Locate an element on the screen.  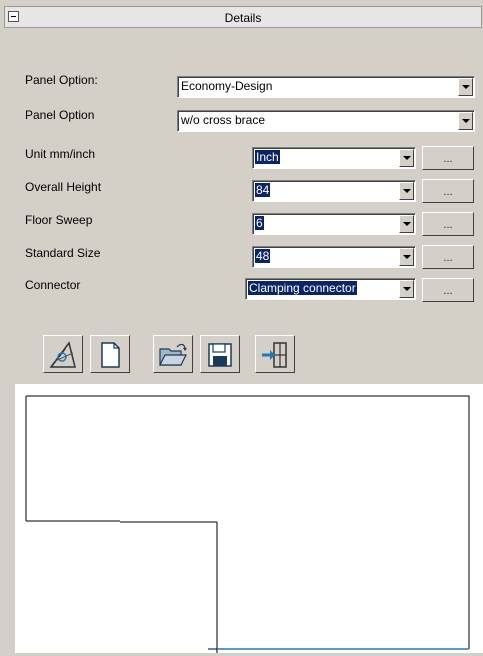
overall-height-label: Overall Height is located at coordinates (63, 187).